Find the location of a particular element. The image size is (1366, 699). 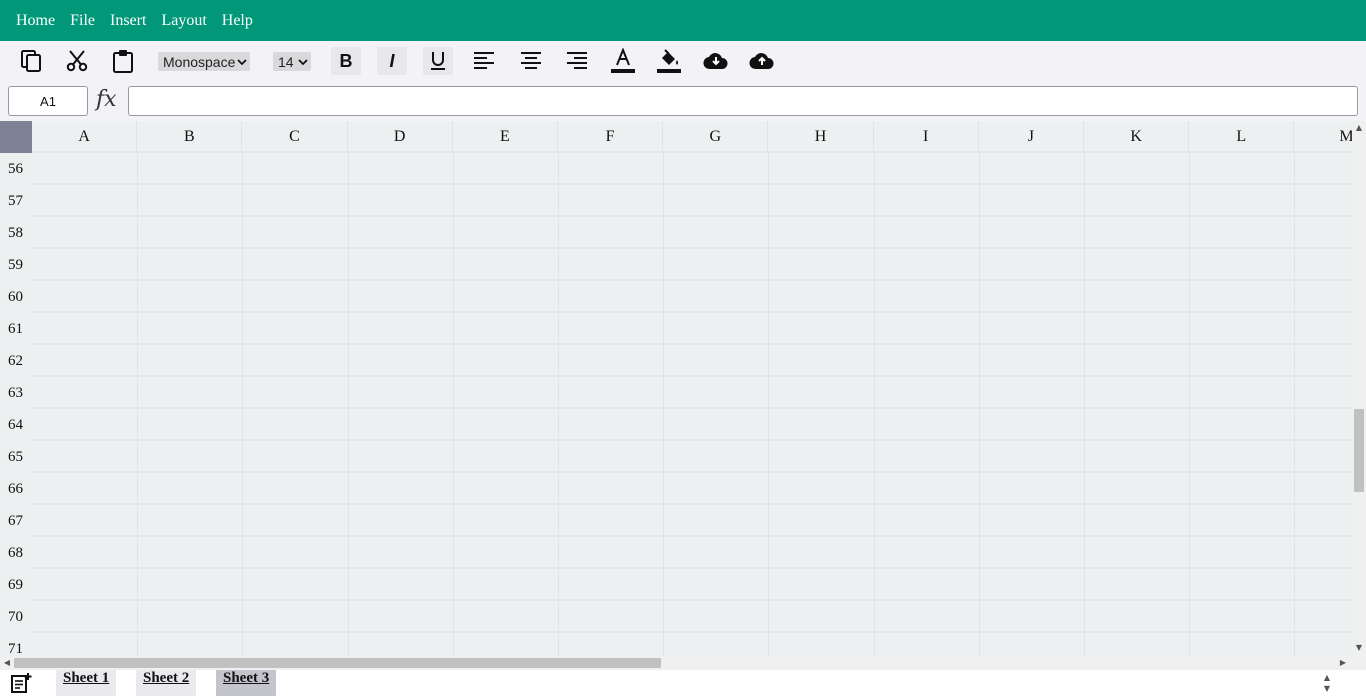

row-header: 68 is located at coordinates (16, 553).